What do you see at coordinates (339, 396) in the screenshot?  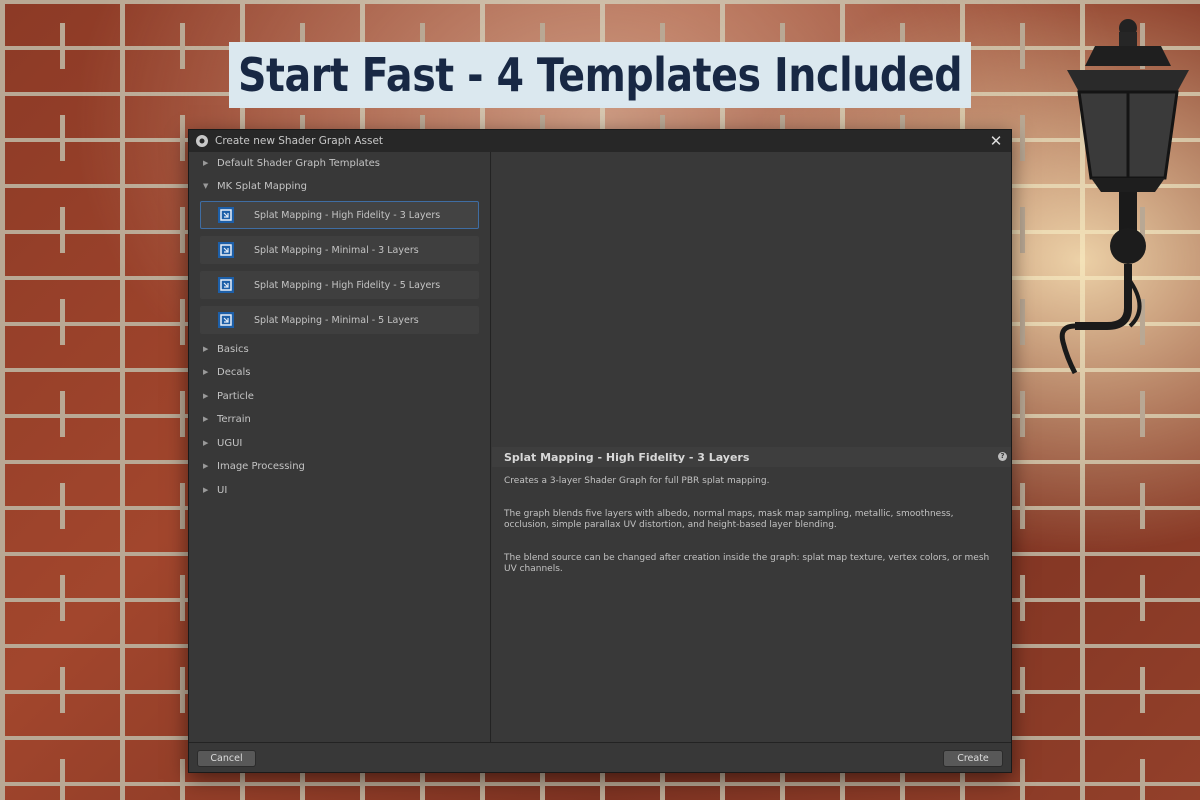 I see `tree-item-particle: ▶ Particle` at bounding box center [339, 396].